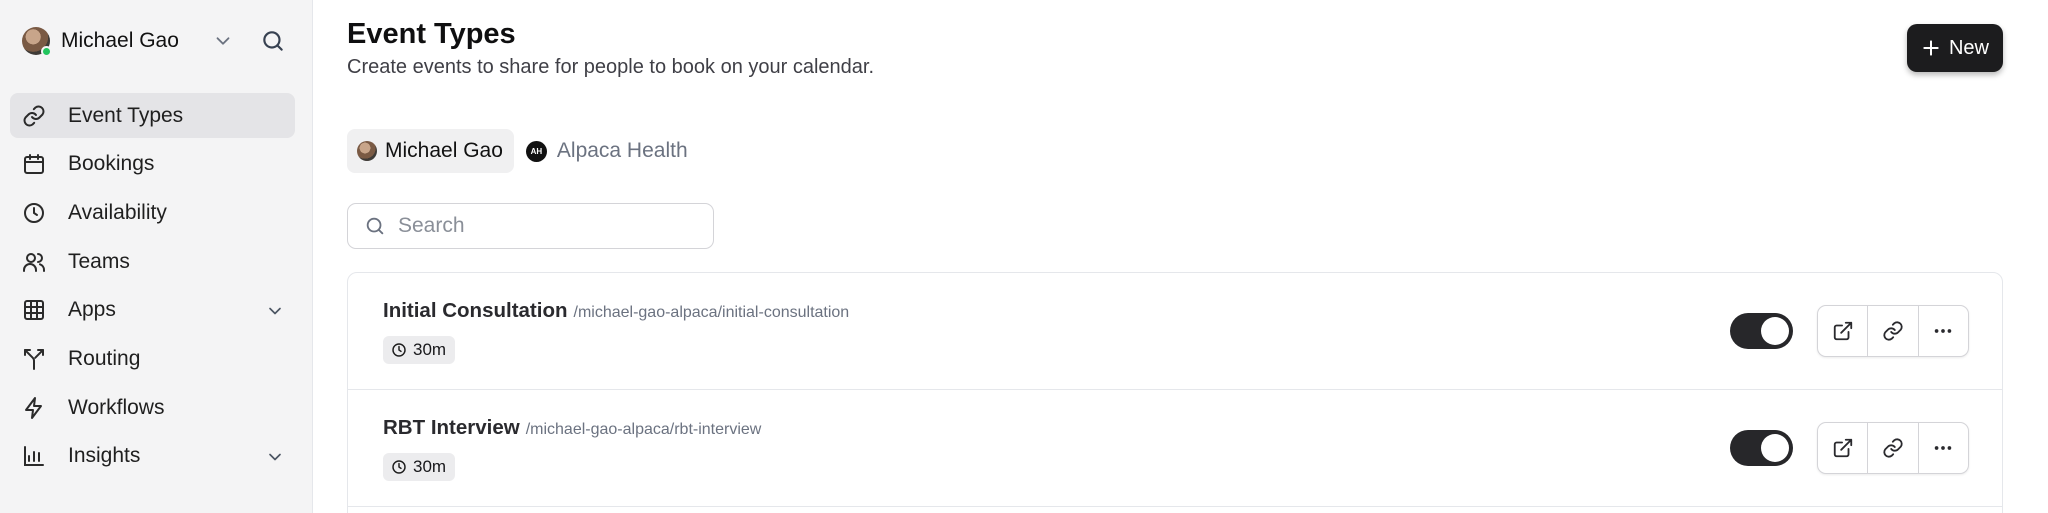 The width and height of the screenshot is (2048, 513). Describe the element at coordinates (152, 358) in the screenshot. I see `sidebar-item-routing: Routing` at that location.